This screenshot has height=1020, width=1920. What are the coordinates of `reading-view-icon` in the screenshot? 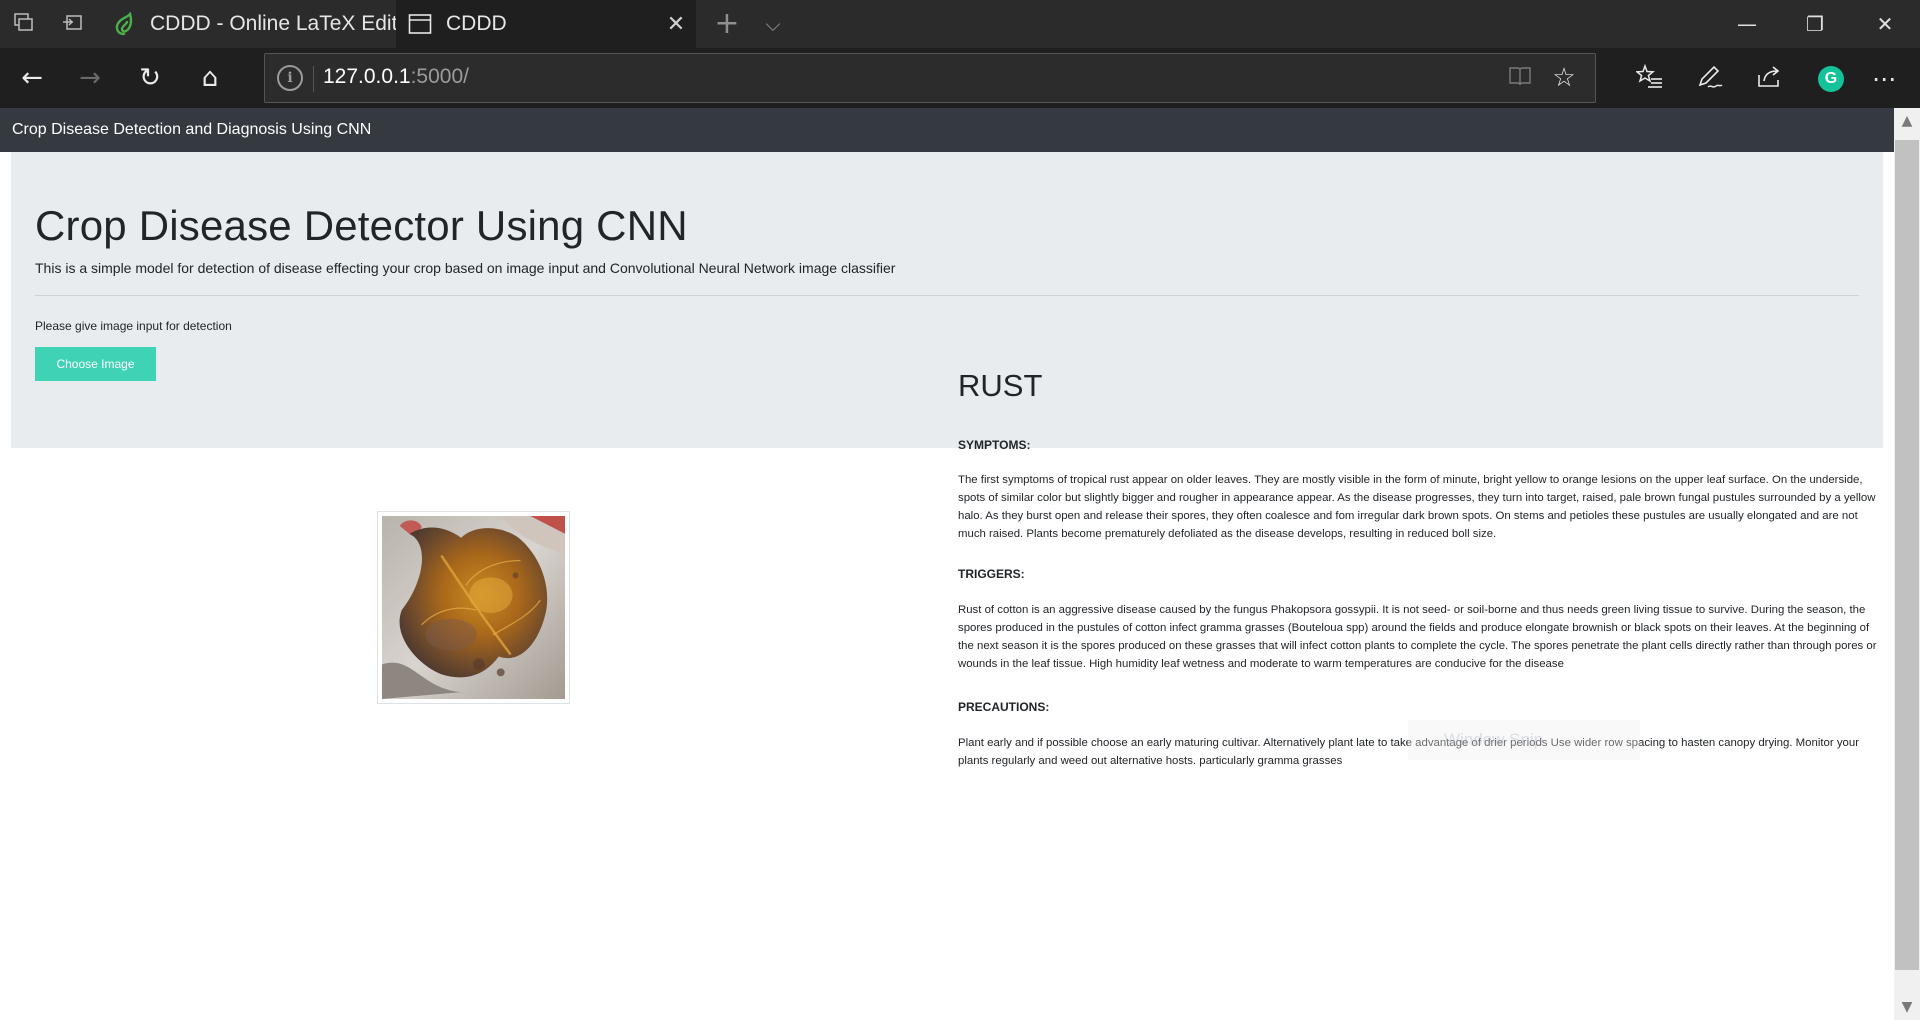 It's located at (1520, 78).